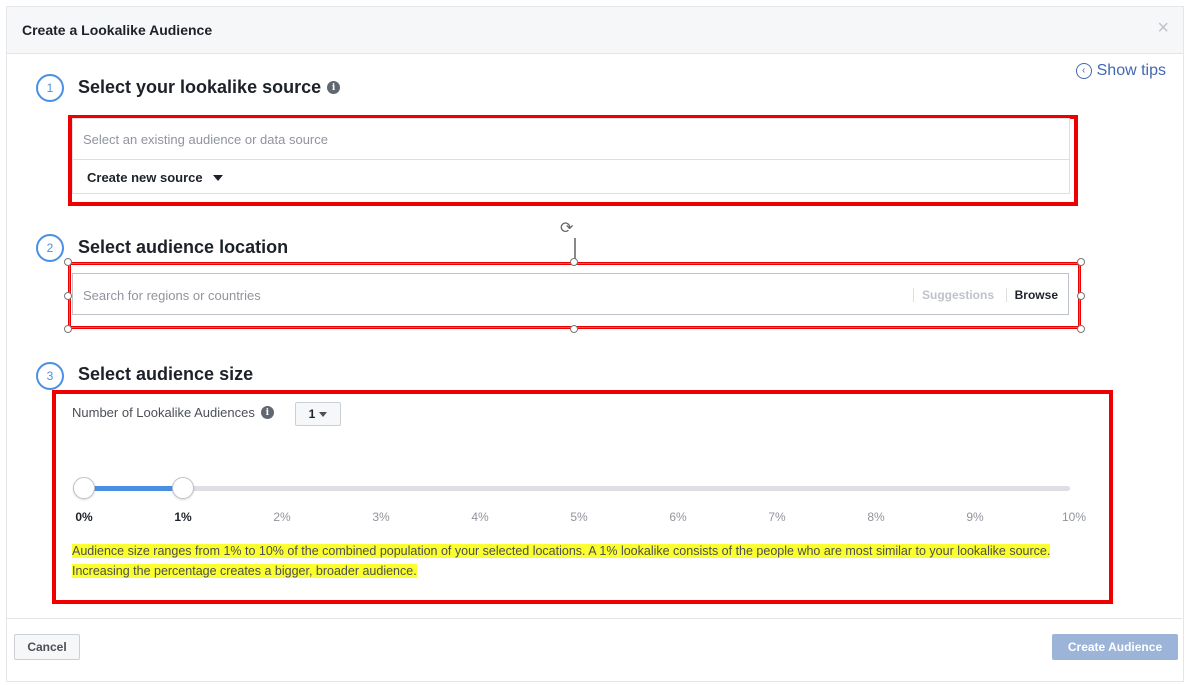  What do you see at coordinates (381, 517) in the screenshot?
I see `slider-tick-label: 3%` at bounding box center [381, 517].